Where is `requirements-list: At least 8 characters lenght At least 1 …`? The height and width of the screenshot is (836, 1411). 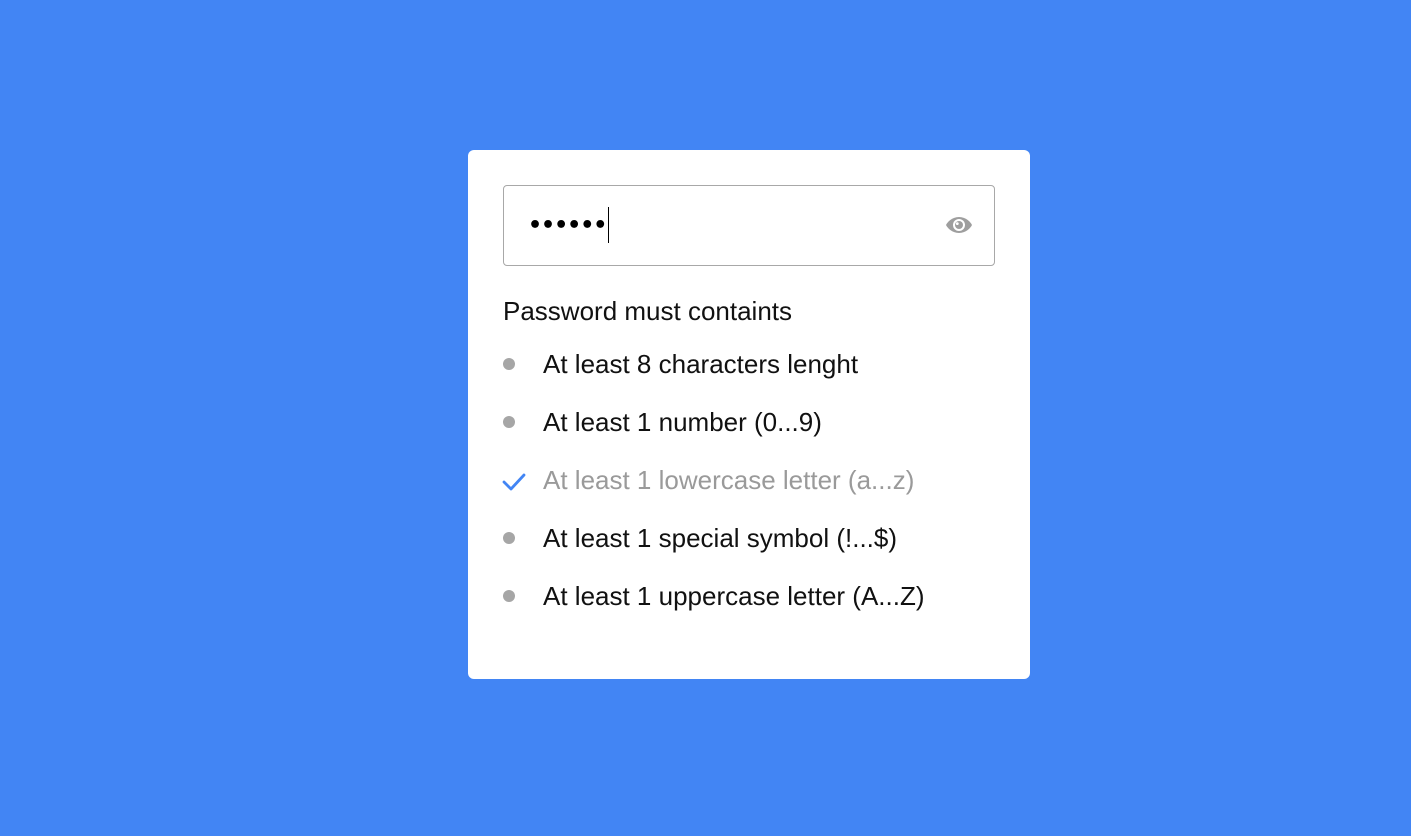 requirements-list: At least 8 characters lenght At least 1 … is located at coordinates (748, 492).